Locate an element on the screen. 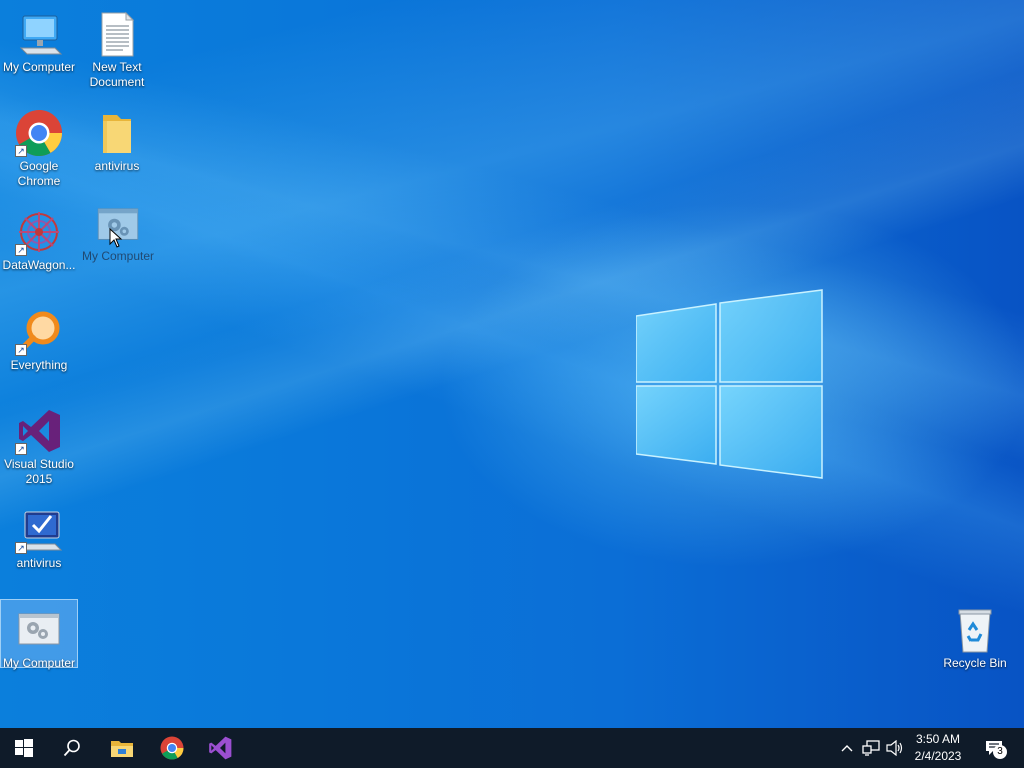 The height and width of the screenshot is (768, 1024). taskbar-visual-studio is located at coordinates (220, 748).